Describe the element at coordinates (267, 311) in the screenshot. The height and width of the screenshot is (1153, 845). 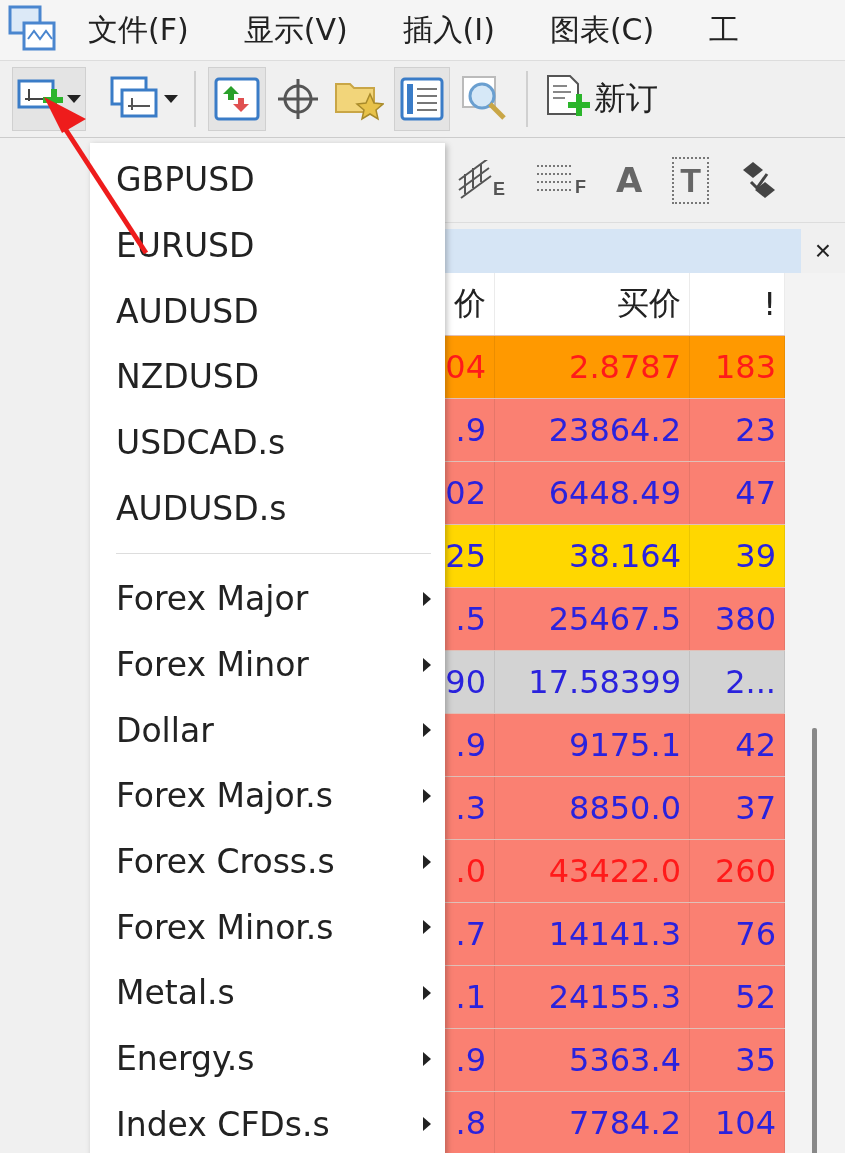
I see `menu-item: AUDUSD` at that location.